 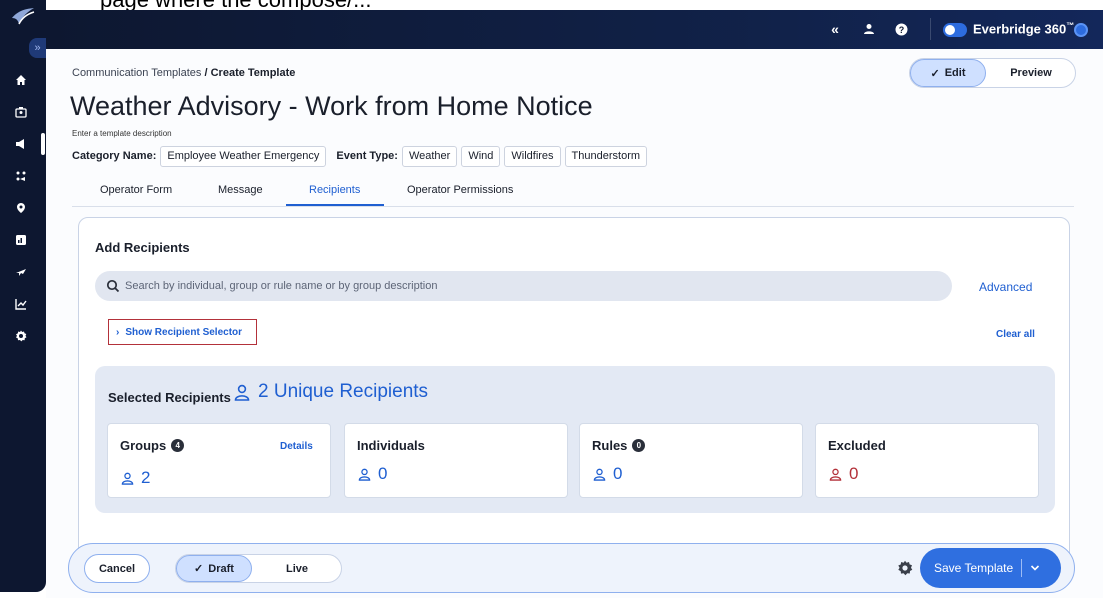 What do you see at coordinates (219, 460) in the screenshot?
I see `groups-stat-card: Groups 4 Details 2` at bounding box center [219, 460].